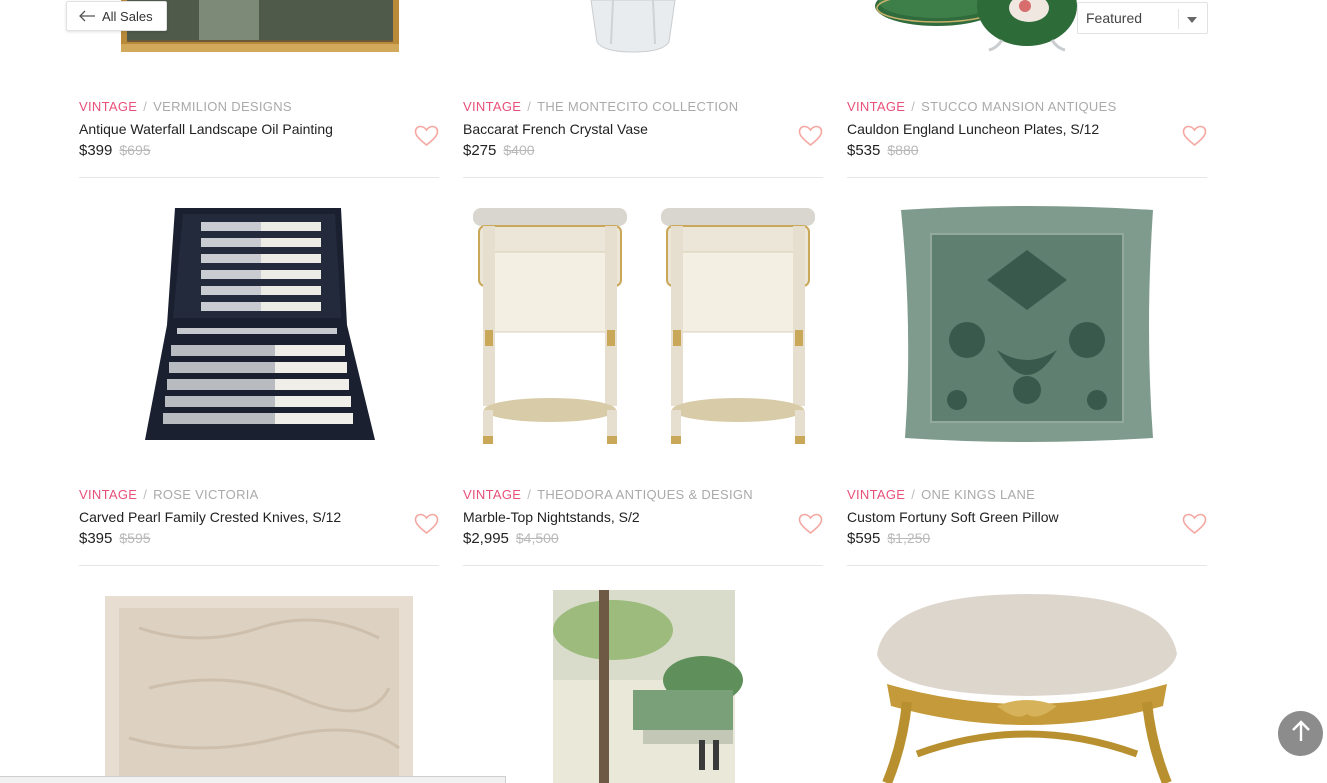  What do you see at coordinates (259, 150) in the screenshot?
I see `product-prices: $399 $695` at bounding box center [259, 150].